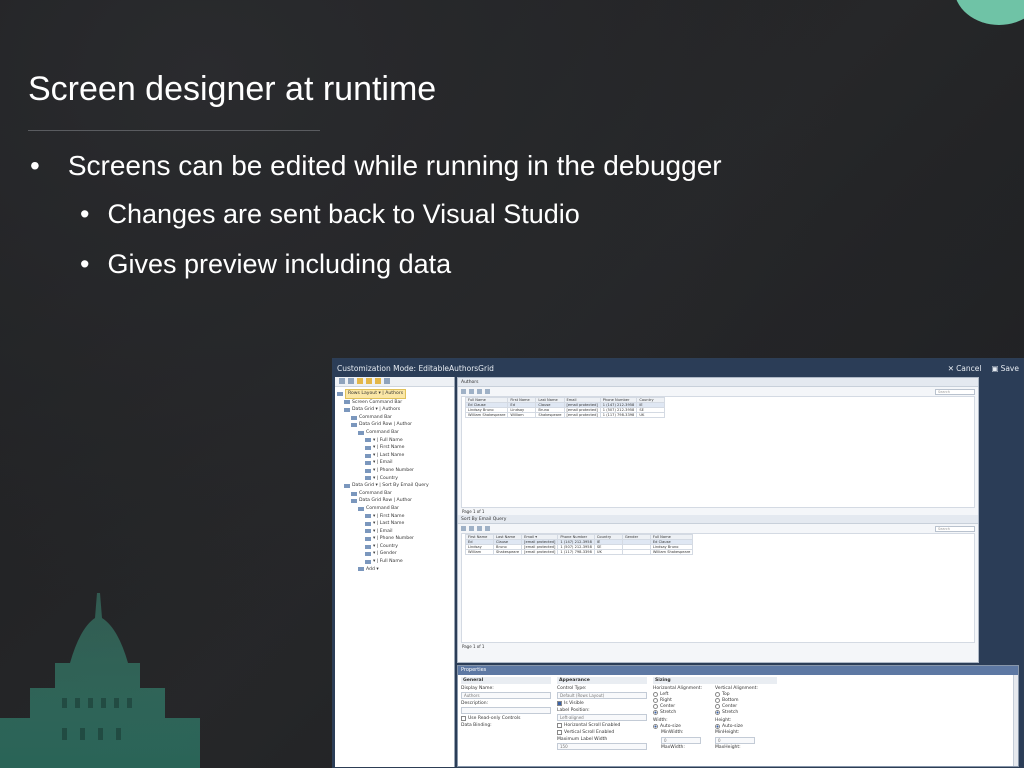 The height and width of the screenshot is (768, 1024). What do you see at coordinates (602, 717) in the screenshot?
I see `label-position-select: Left-aligned` at bounding box center [602, 717].